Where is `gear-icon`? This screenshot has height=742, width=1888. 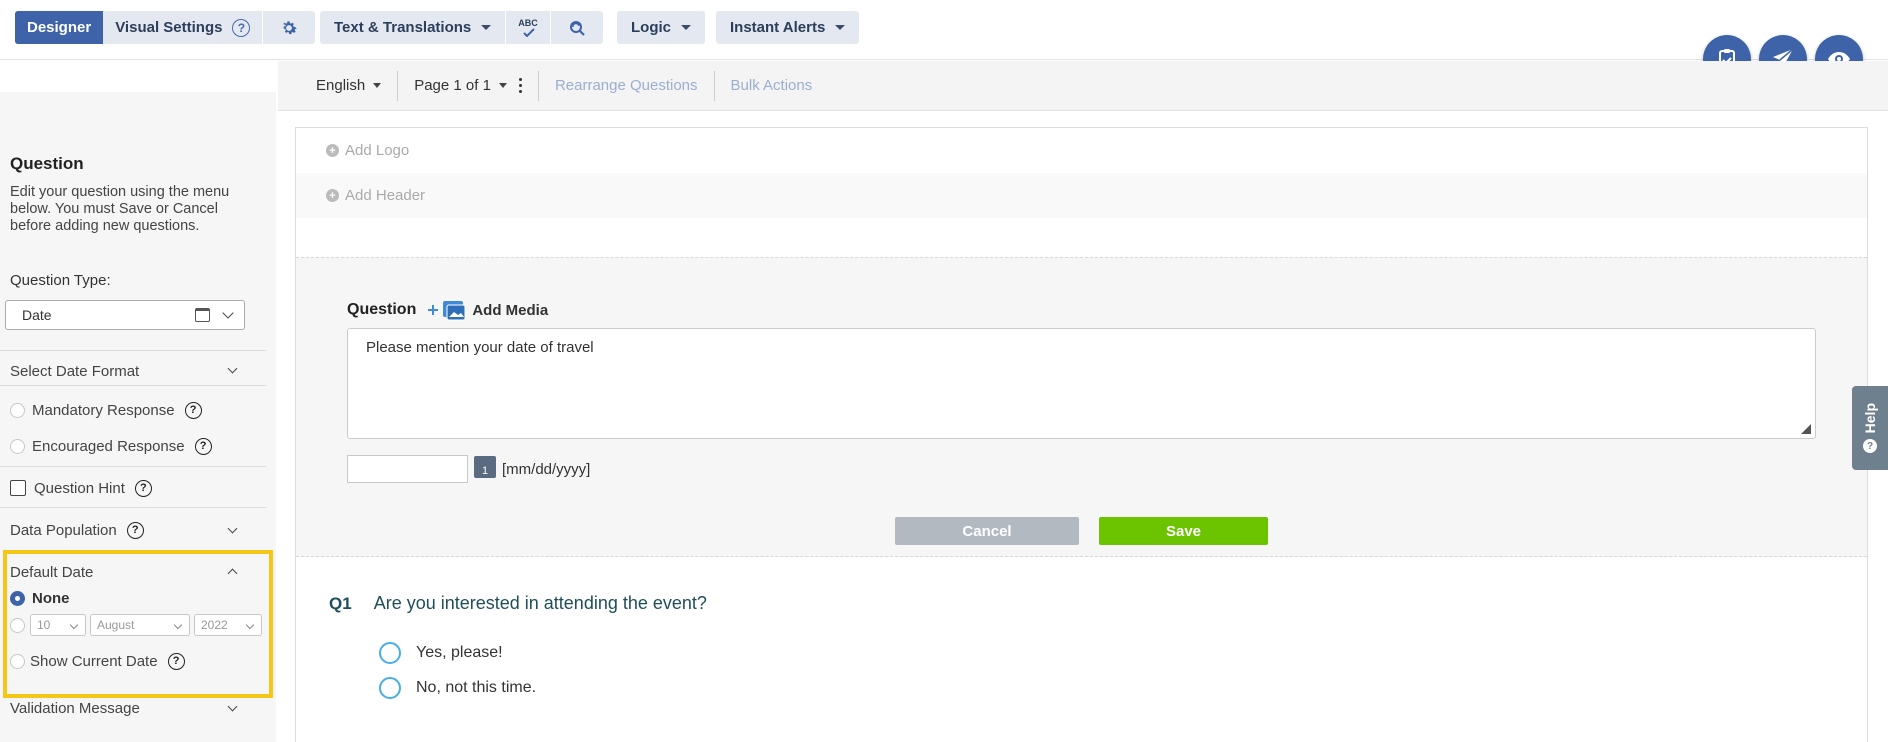
gear-icon is located at coordinates (290, 27).